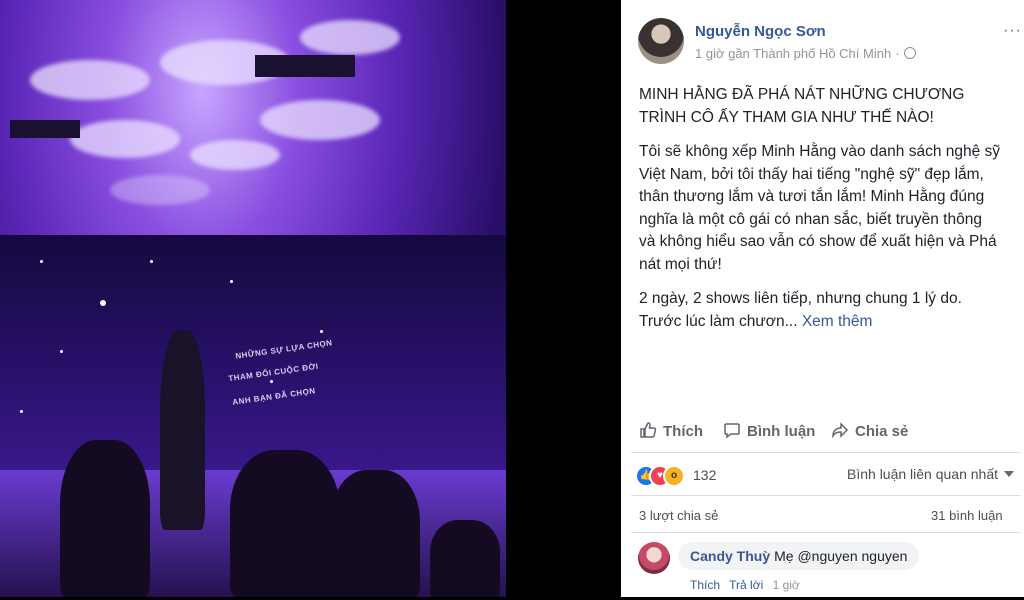 This screenshot has width=1024, height=600. I want to click on post-time-location: 1 giờ gần Thành phố Hồ Chí Minh, so click(793, 53).